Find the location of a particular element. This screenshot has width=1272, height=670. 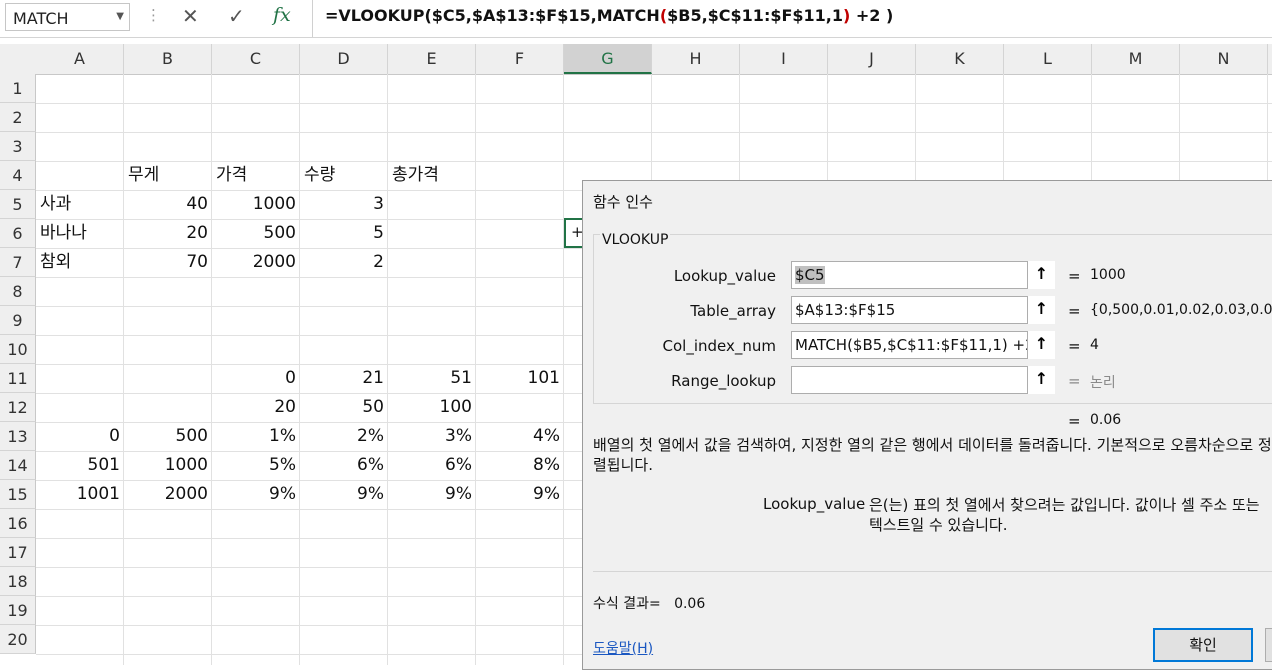

row-header-7: 7 is located at coordinates (18, 262).